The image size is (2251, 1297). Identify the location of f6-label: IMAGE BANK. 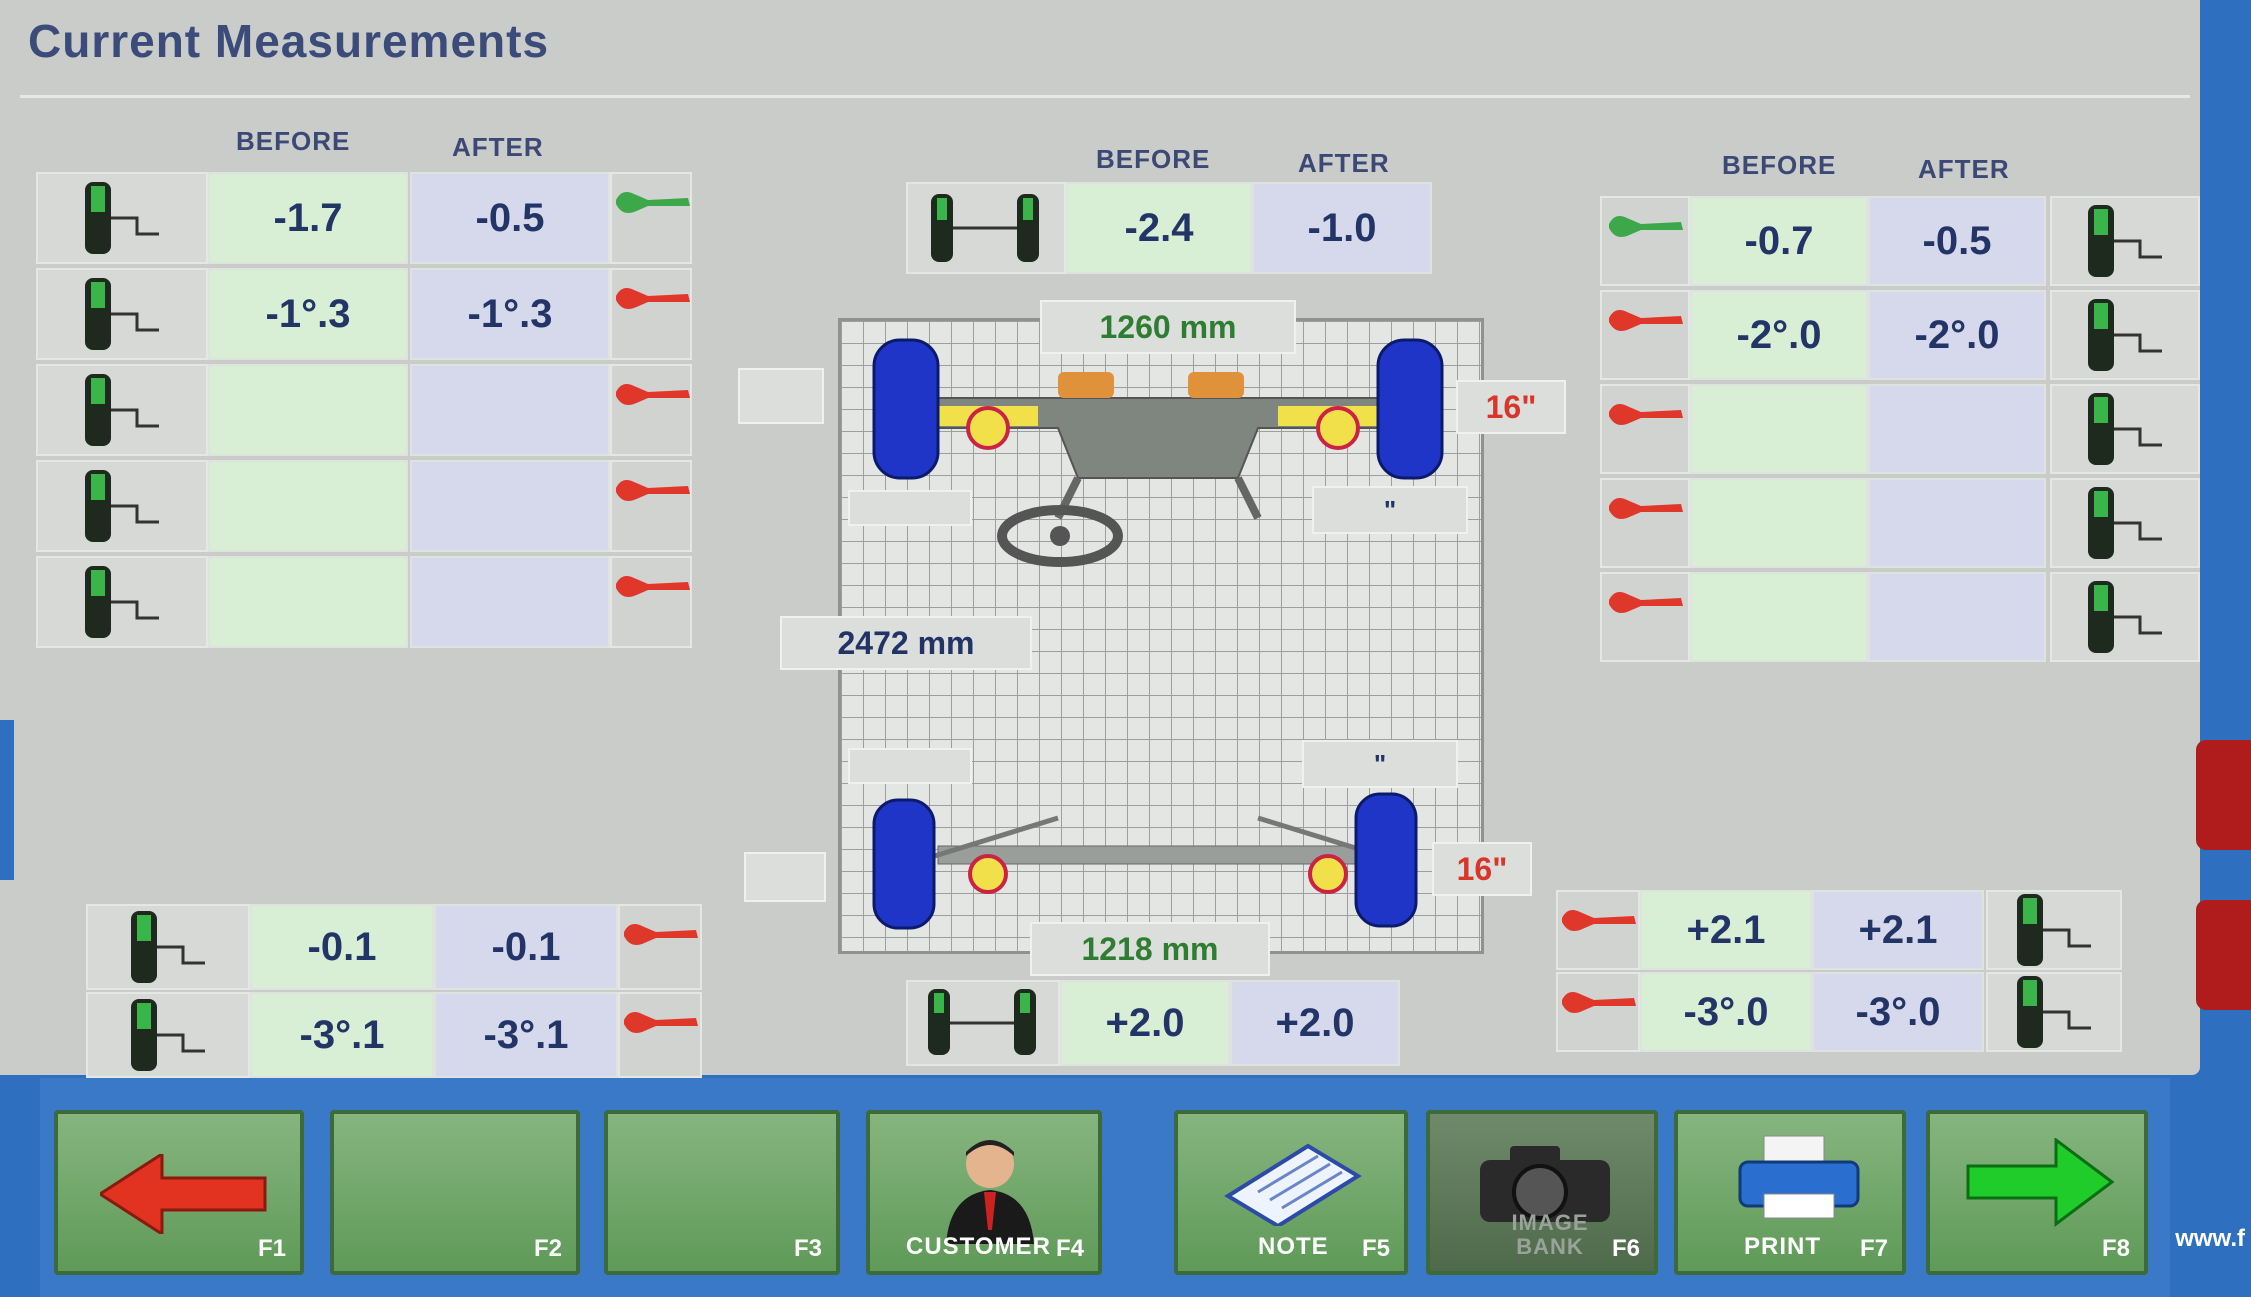
(1550, 1234).